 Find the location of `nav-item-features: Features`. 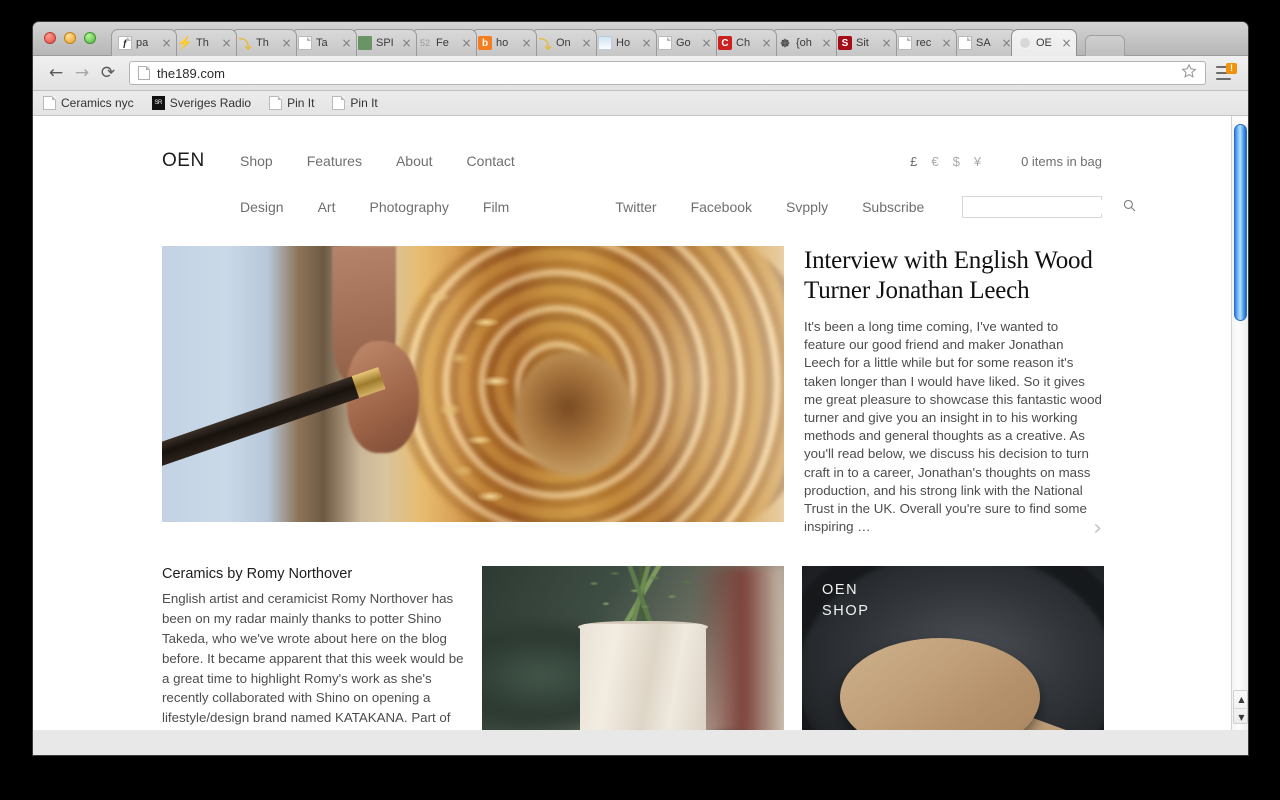

nav-item-features: Features is located at coordinates (334, 161).